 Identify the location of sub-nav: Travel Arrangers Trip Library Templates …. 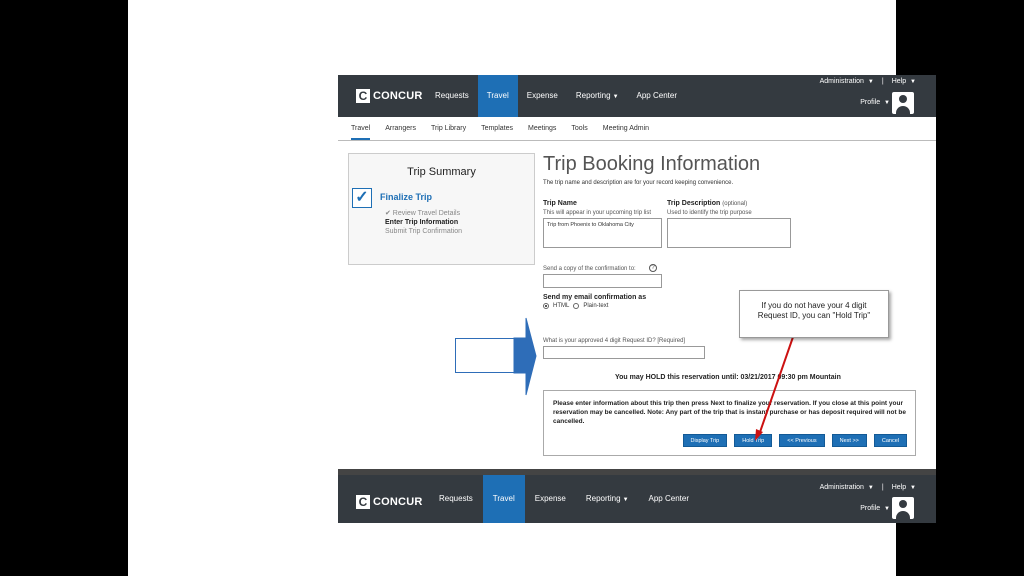
(637, 129).